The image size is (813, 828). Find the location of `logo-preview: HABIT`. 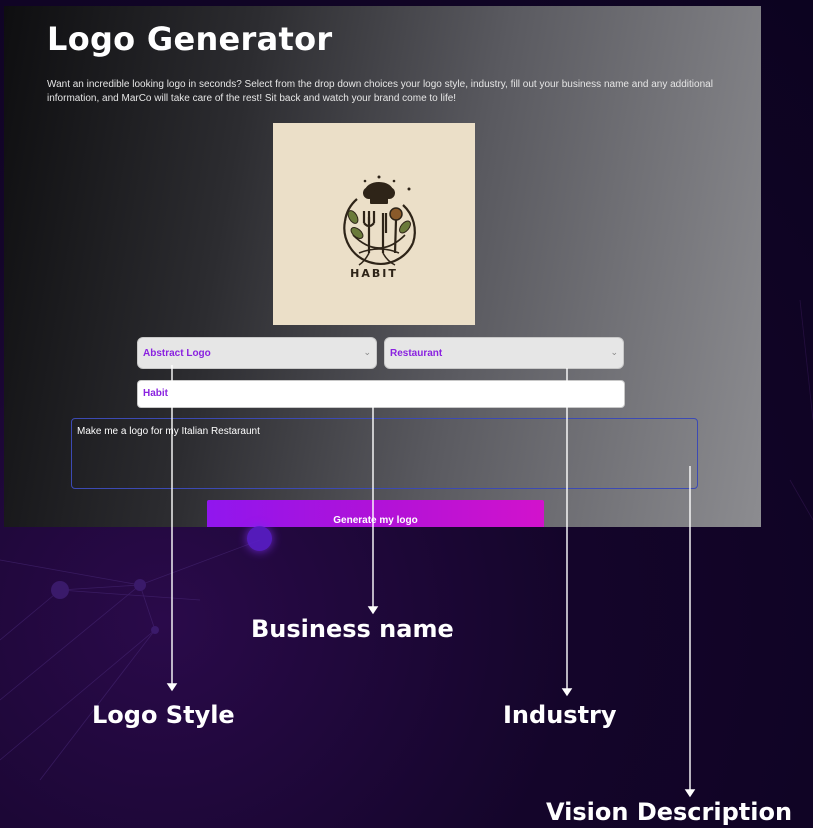

logo-preview: HABIT is located at coordinates (374, 224).